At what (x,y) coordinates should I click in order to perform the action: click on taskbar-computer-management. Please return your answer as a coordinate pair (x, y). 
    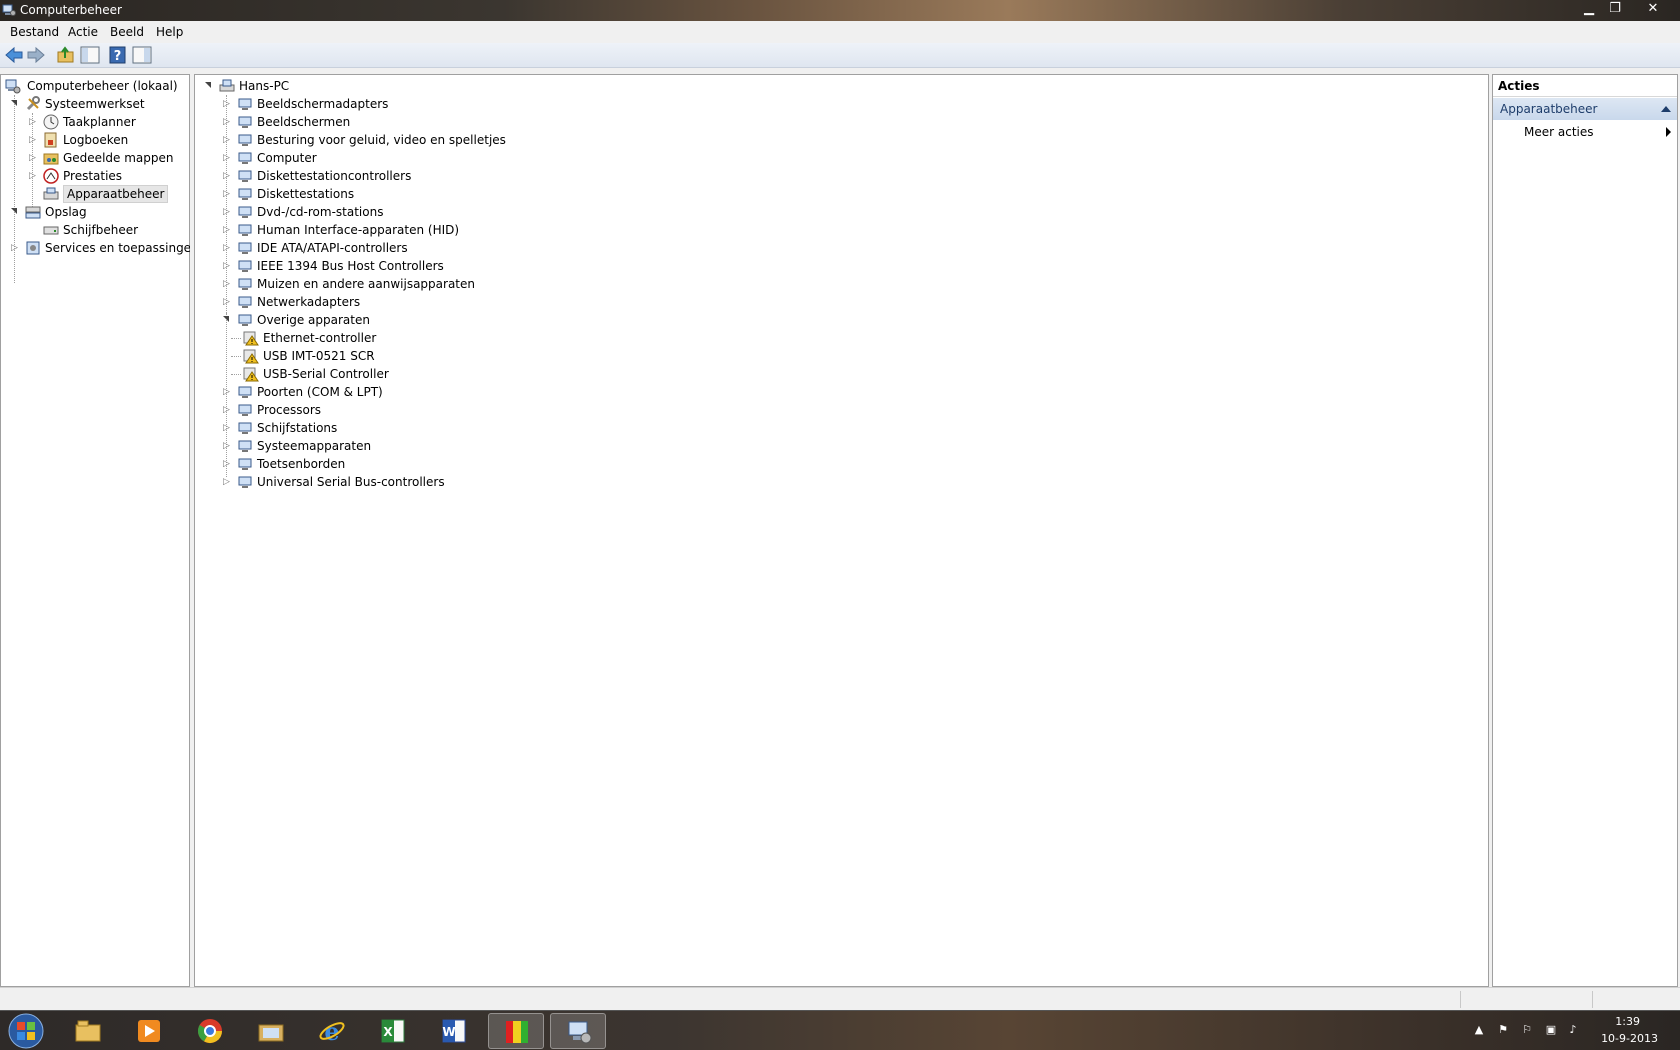
    Looking at the image, I should click on (578, 1031).